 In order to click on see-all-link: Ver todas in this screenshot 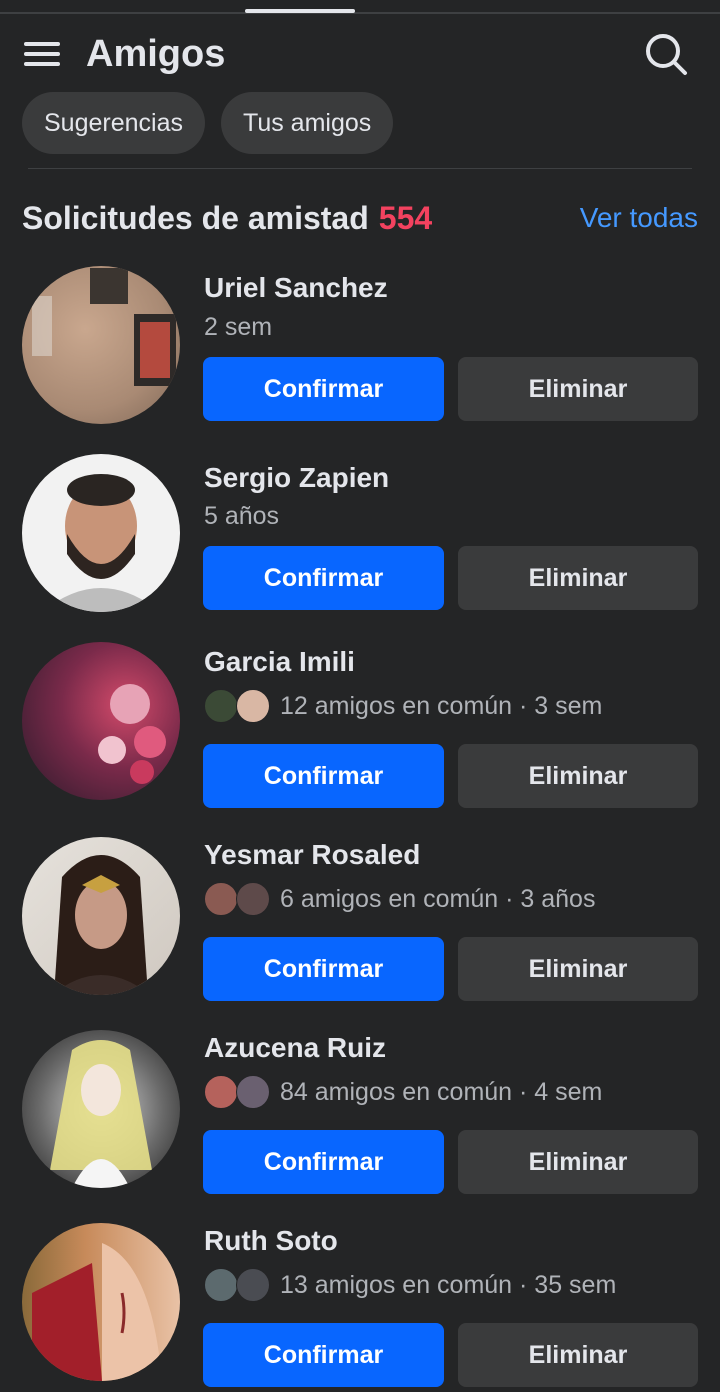, I will do `click(639, 218)`.